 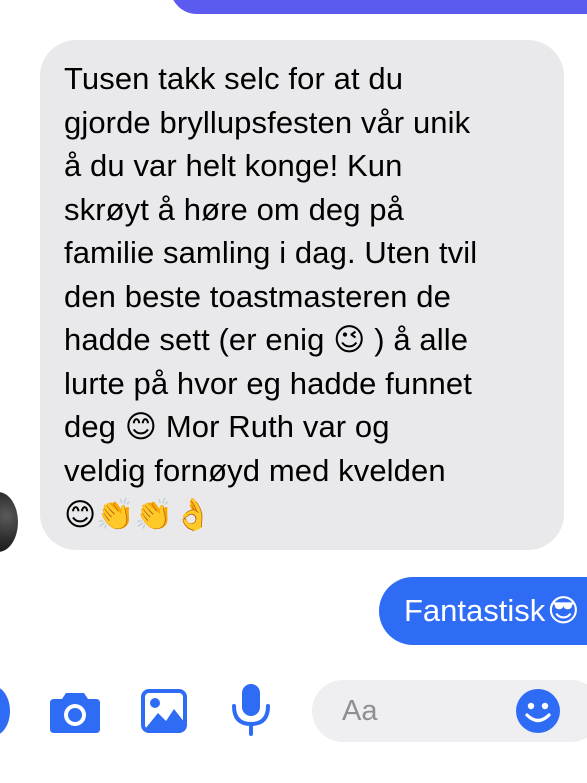 What do you see at coordinates (538, 711) in the screenshot?
I see `smiley-emoji-icon` at bounding box center [538, 711].